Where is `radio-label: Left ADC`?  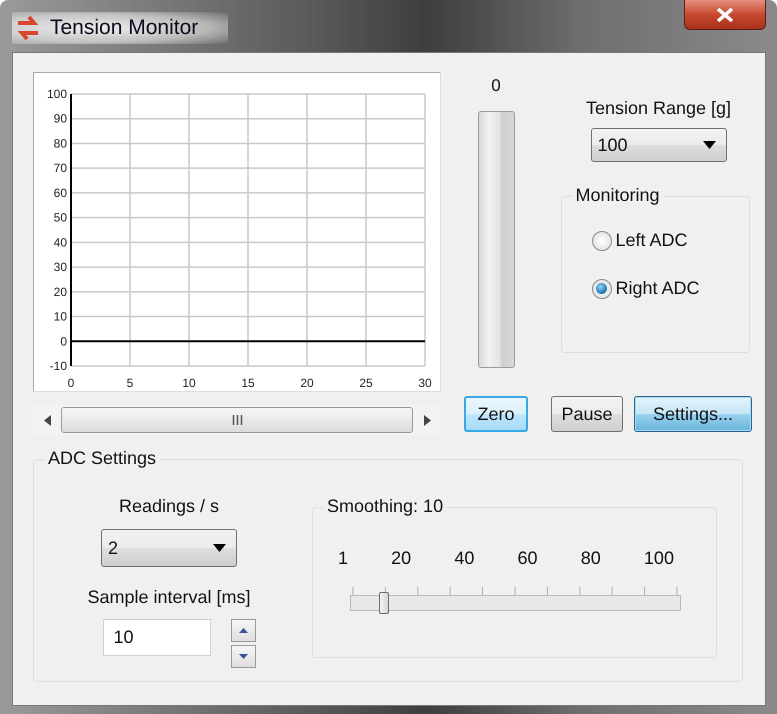
radio-label: Left ADC is located at coordinates (652, 240).